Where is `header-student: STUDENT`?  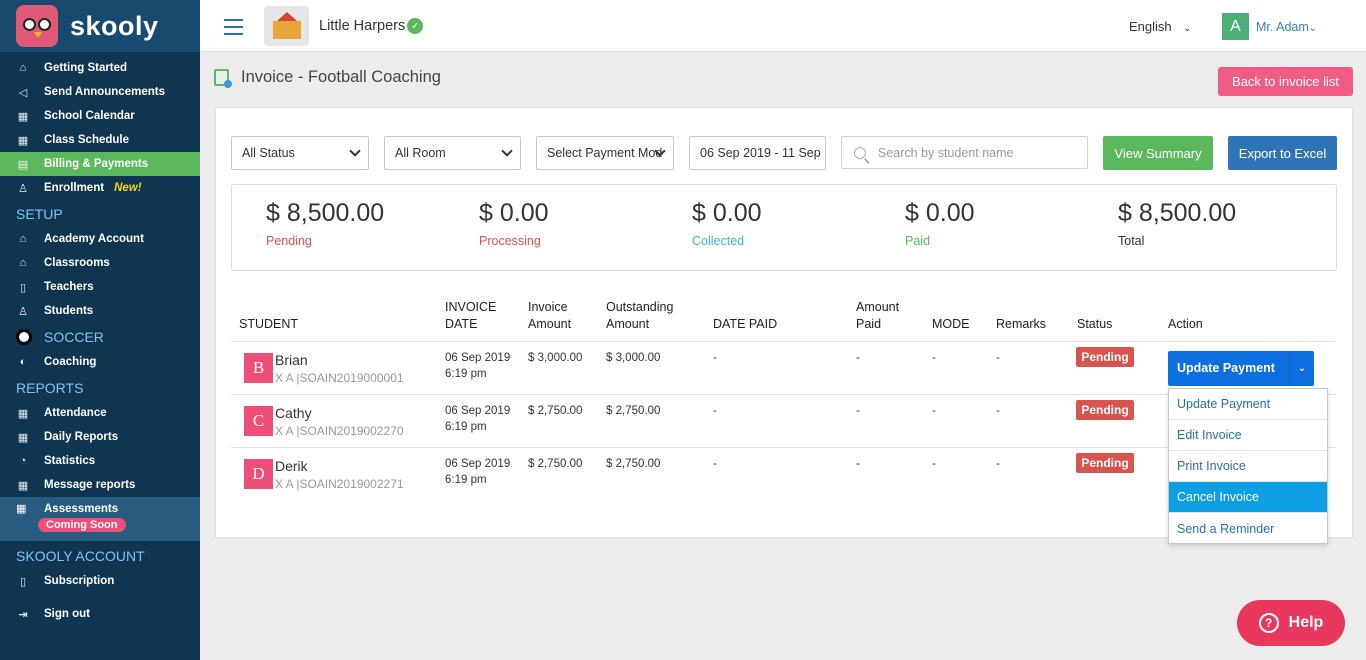 header-student: STUDENT is located at coordinates (269, 324).